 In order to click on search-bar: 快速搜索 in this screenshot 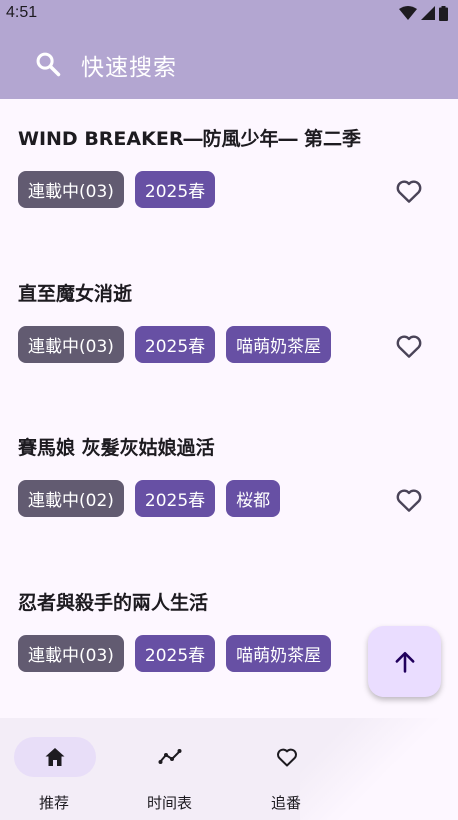, I will do `click(229, 62)`.